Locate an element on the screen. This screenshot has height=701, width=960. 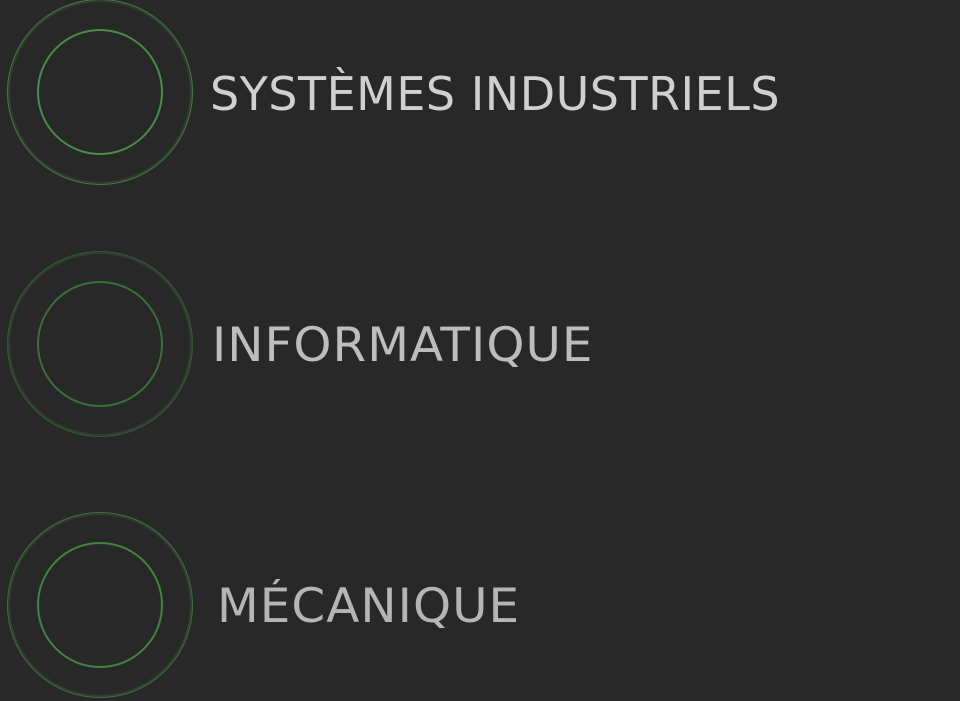
menu-item-label: SYSTÈMES INDUSTRIELS is located at coordinates (495, 94).